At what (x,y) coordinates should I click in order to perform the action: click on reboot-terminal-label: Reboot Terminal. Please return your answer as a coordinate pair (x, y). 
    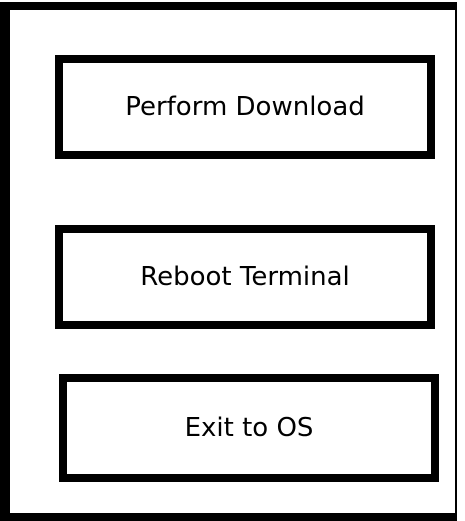
    Looking at the image, I should click on (245, 277).